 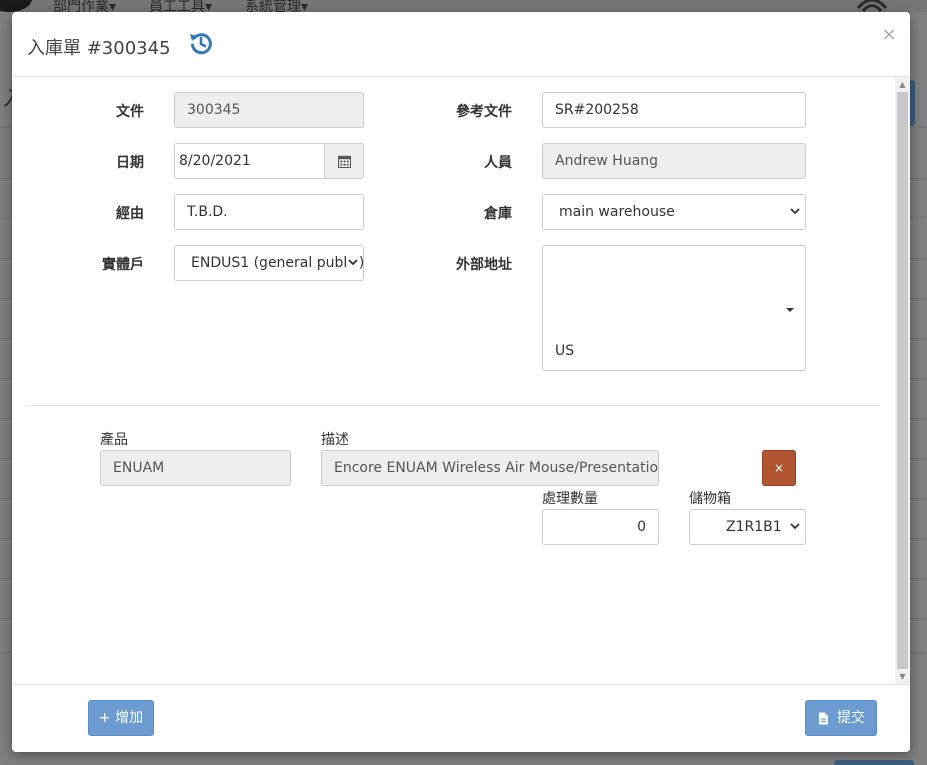 I want to click on warehouse-select-value: main warehouse, so click(x=617, y=212).